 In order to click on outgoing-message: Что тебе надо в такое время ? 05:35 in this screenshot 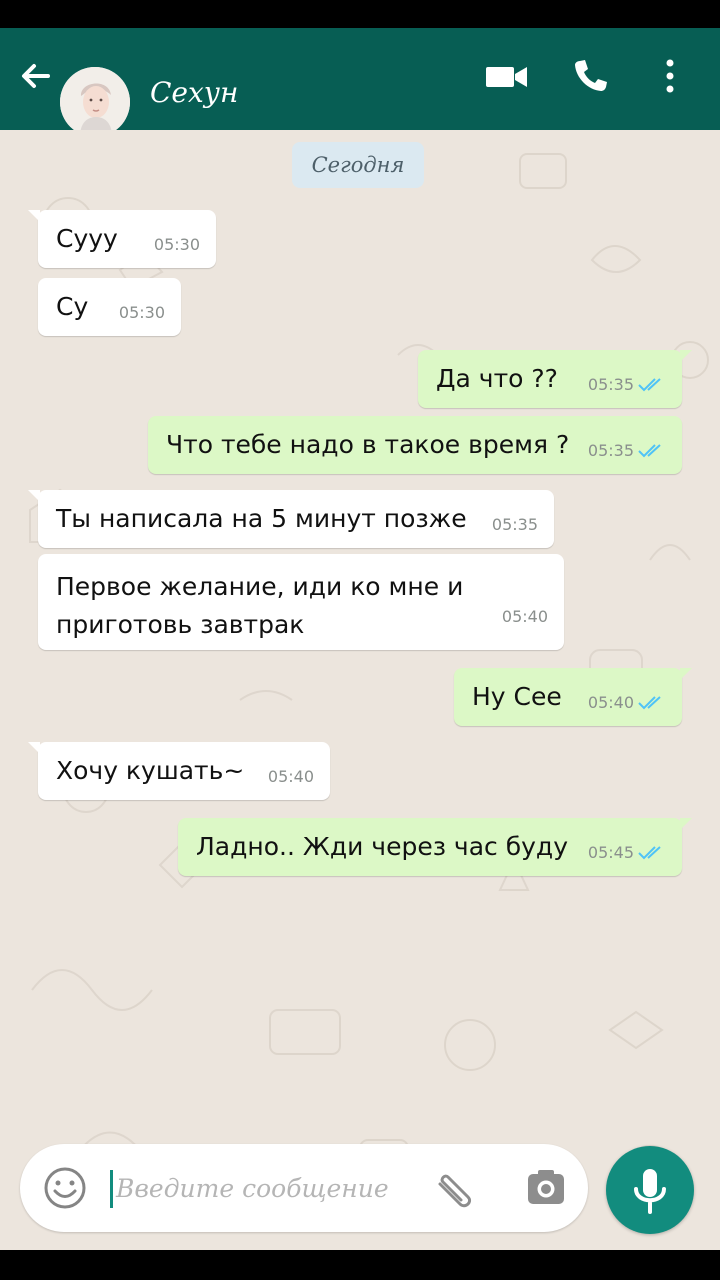, I will do `click(415, 445)`.